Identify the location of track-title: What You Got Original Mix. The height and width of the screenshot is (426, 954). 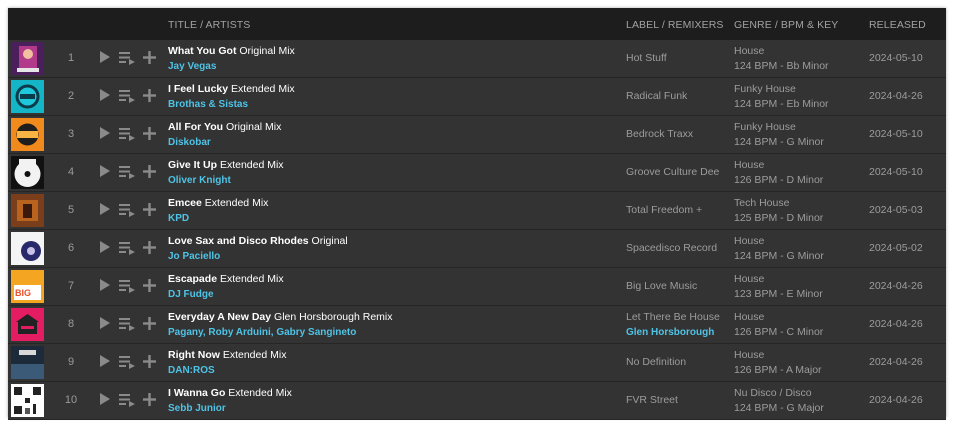
(231, 51).